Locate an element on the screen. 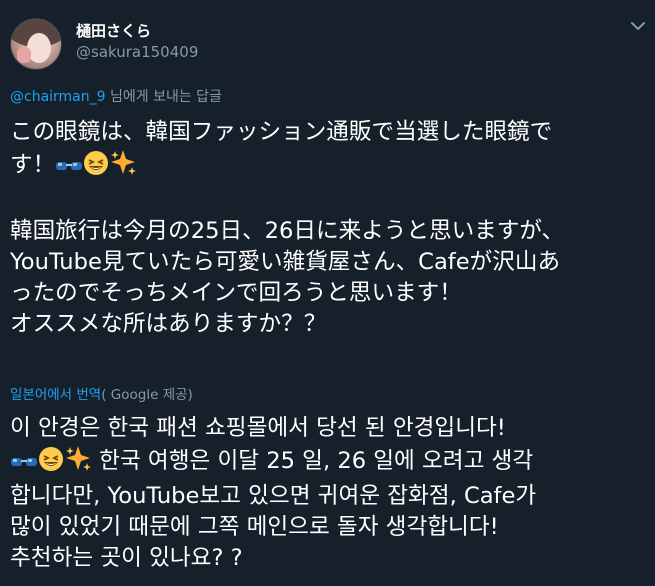 The width and height of the screenshot is (655, 586). tweet-line: YouTube見ていたら可愛い雑貨屋さん、Cafeが沢山あ is located at coordinates (285, 262).